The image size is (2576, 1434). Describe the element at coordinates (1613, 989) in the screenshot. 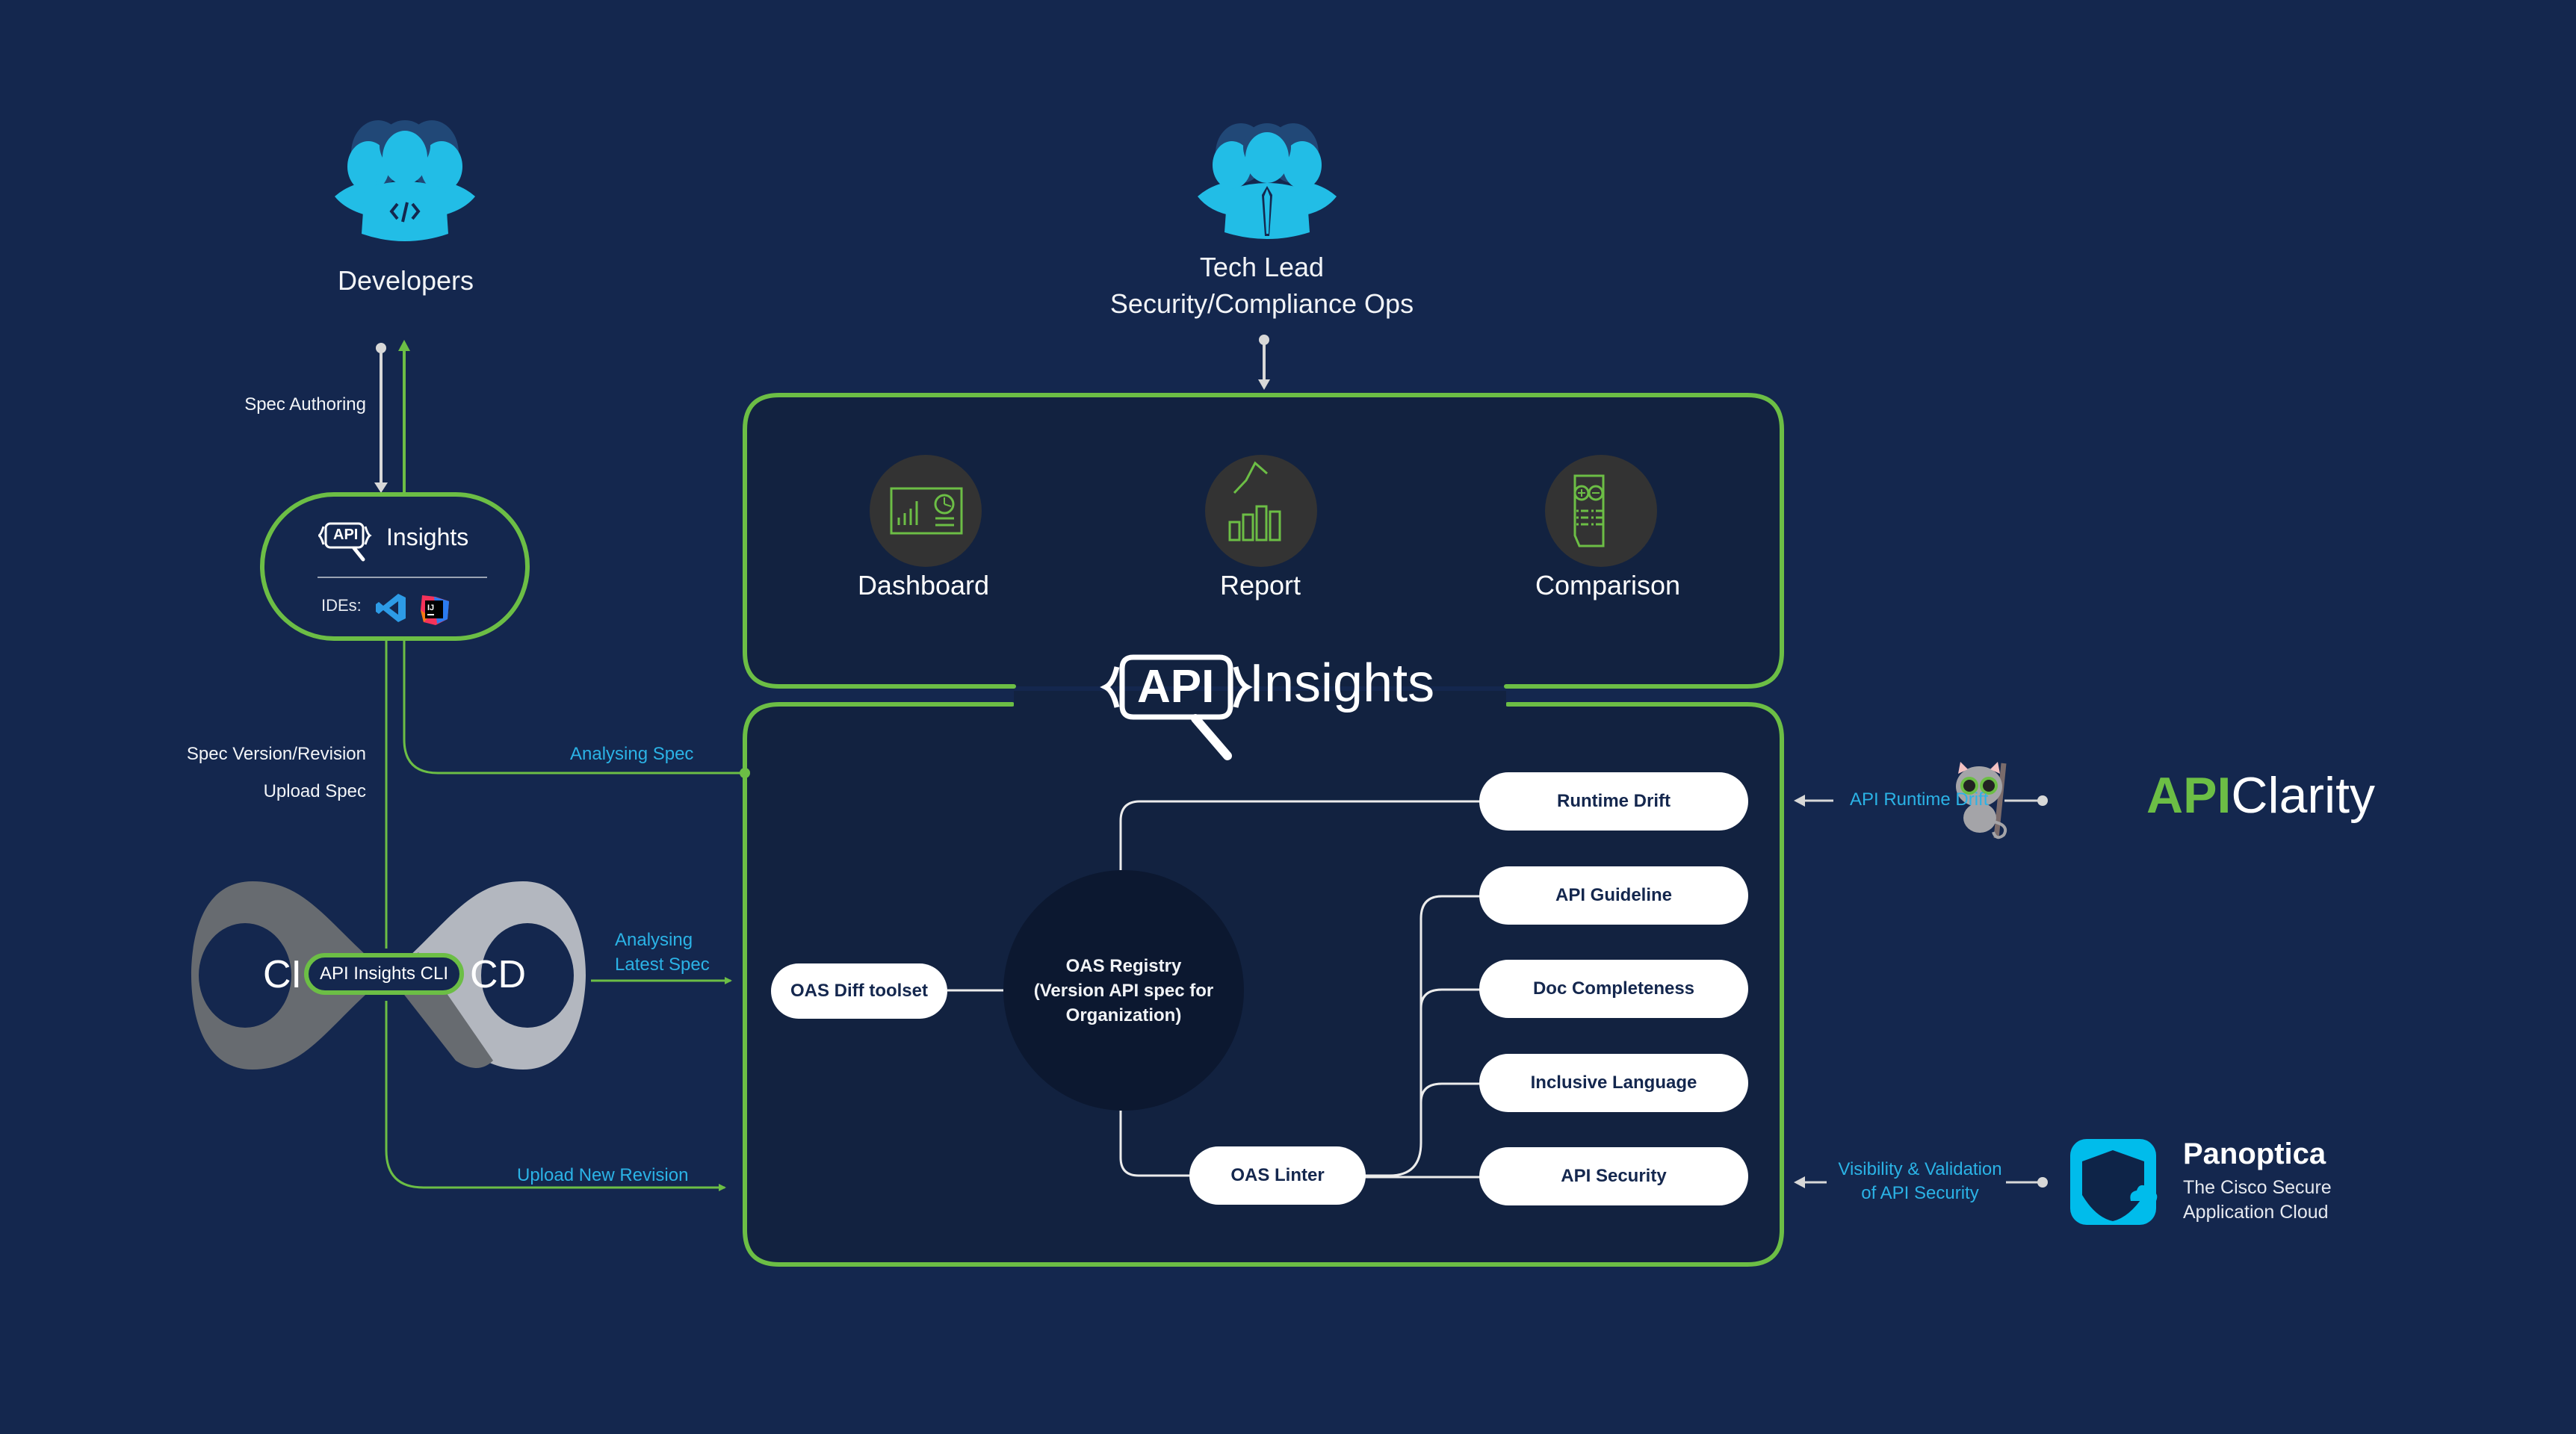

I see `check-doc-completeness: Doc Completeness` at that location.